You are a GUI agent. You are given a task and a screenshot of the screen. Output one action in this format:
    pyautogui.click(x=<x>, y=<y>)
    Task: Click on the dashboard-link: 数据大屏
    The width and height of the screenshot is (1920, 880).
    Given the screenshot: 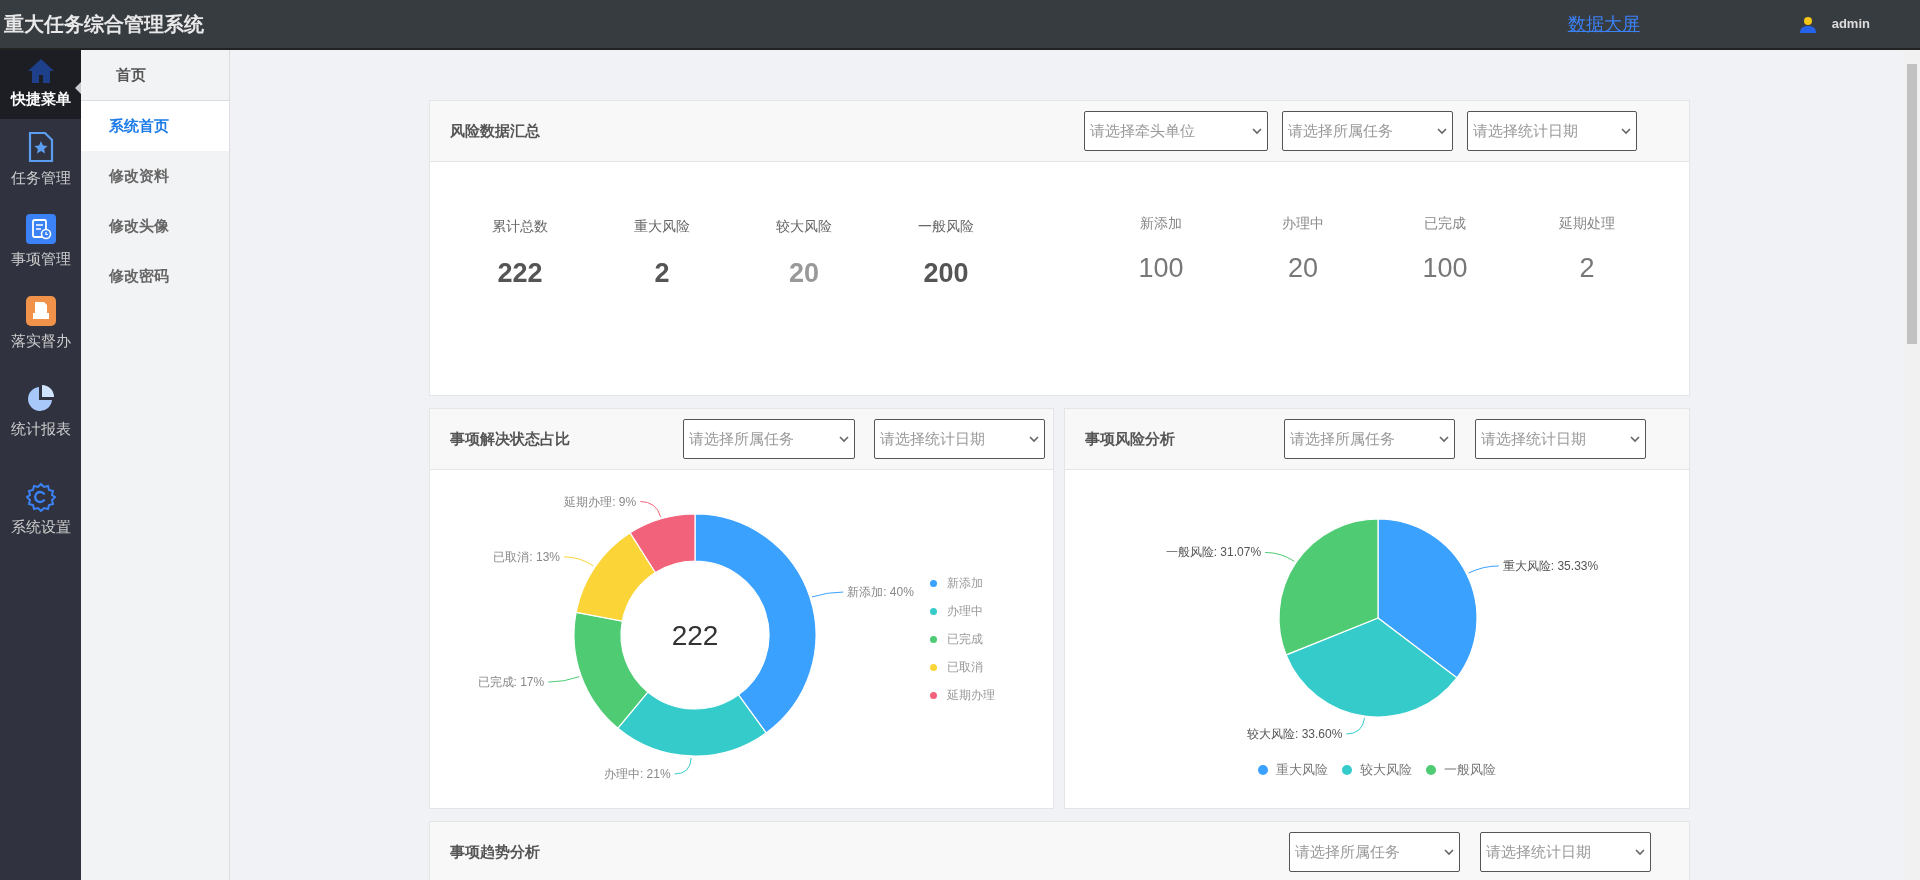 What is the action you would take?
    pyautogui.click(x=1603, y=24)
    